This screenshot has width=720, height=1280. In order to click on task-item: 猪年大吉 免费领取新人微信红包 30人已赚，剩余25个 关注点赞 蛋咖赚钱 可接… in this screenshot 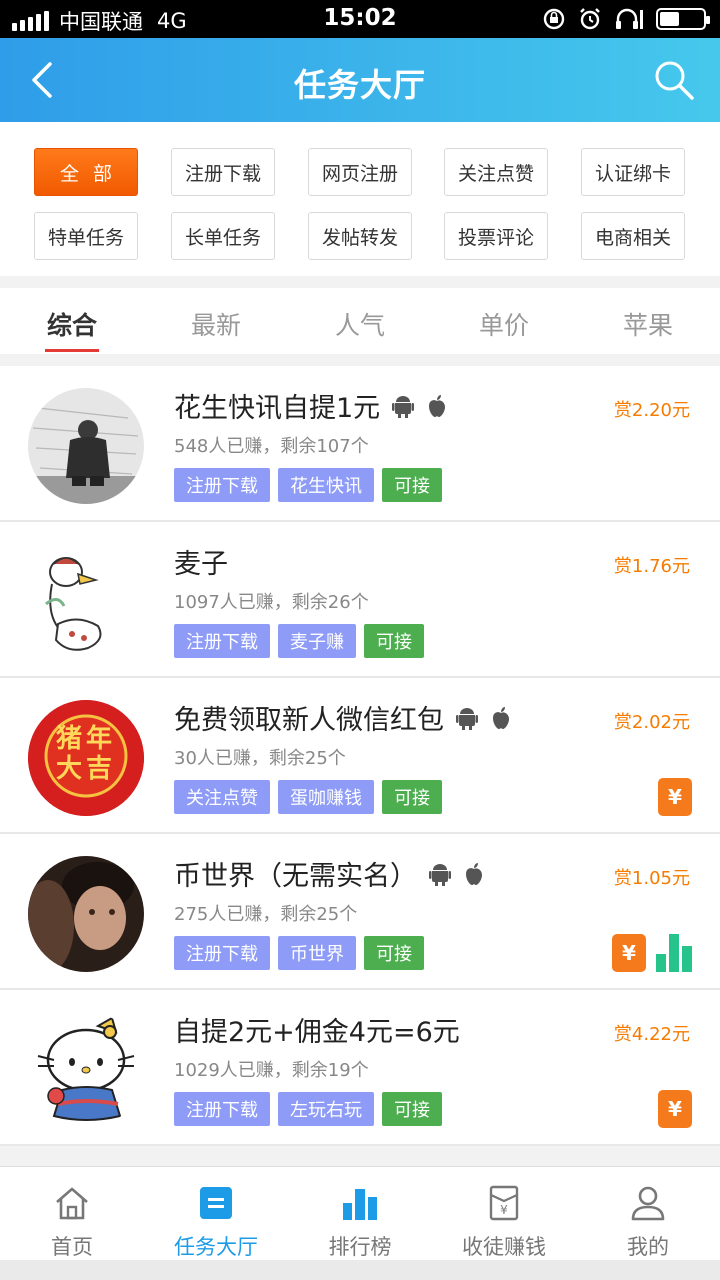, I will do `click(360, 756)`.